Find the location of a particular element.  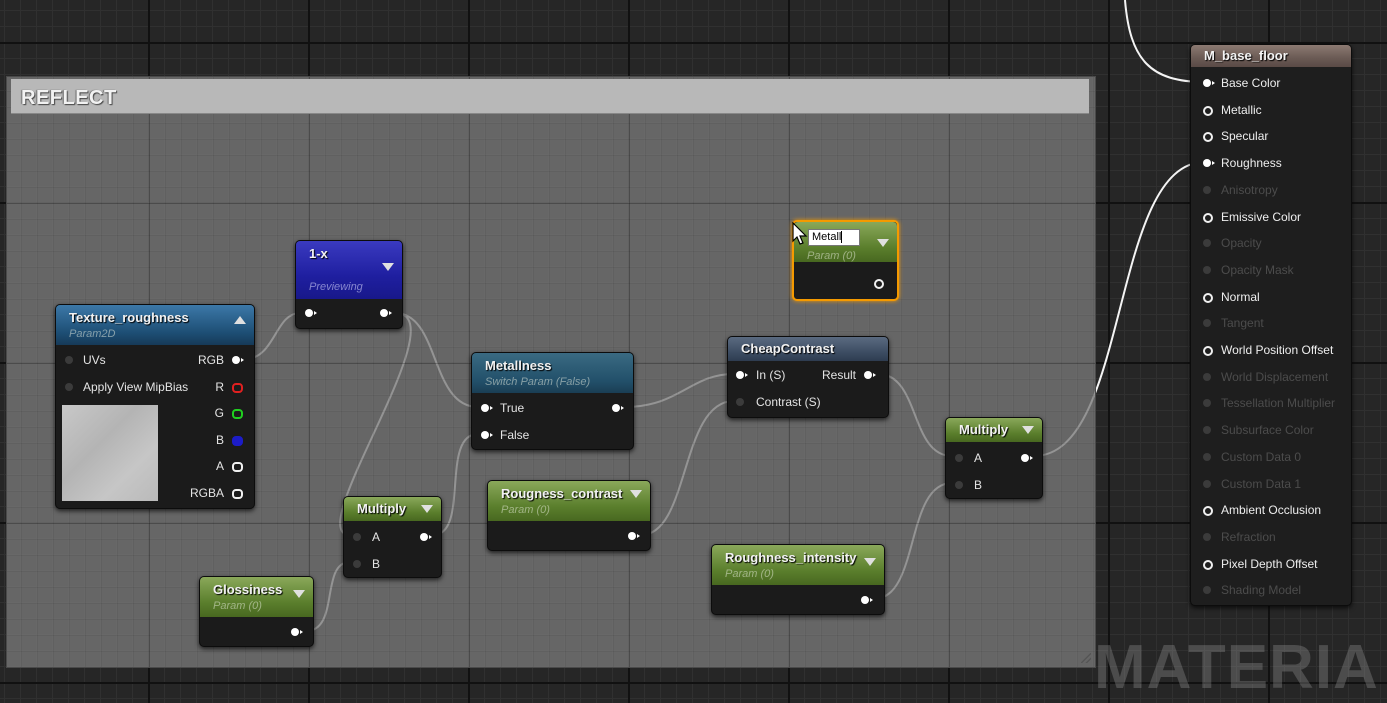

node-subtitle: Switch Param (False) is located at coordinates (538, 382).